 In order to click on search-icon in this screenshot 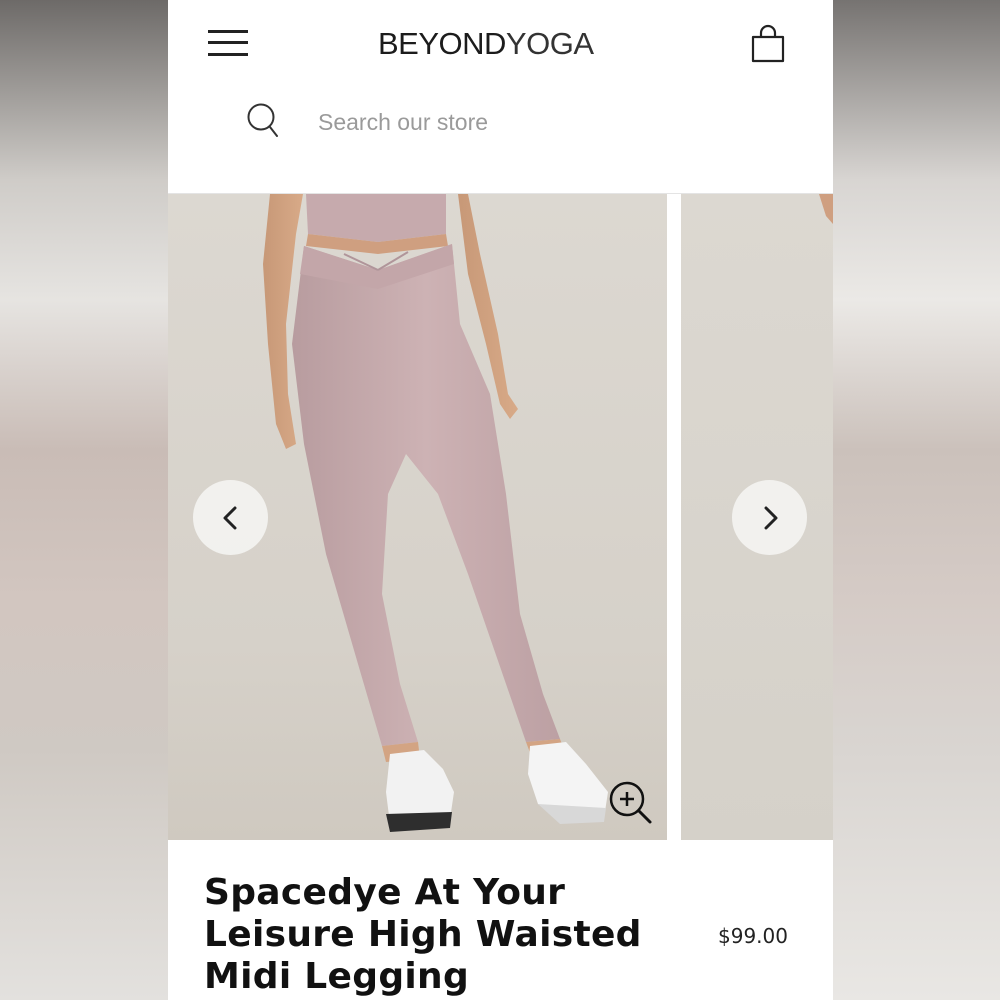, I will do `click(263, 121)`.